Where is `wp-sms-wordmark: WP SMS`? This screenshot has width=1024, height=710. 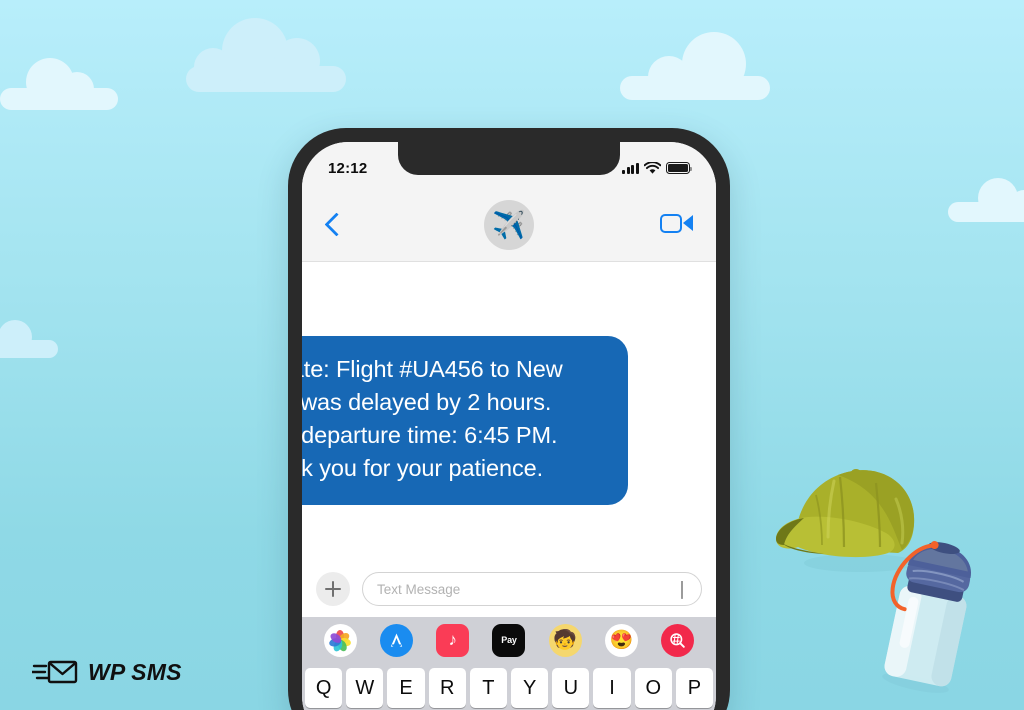 wp-sms-wordmark: WP SMS is located at coordinates (135, 671).